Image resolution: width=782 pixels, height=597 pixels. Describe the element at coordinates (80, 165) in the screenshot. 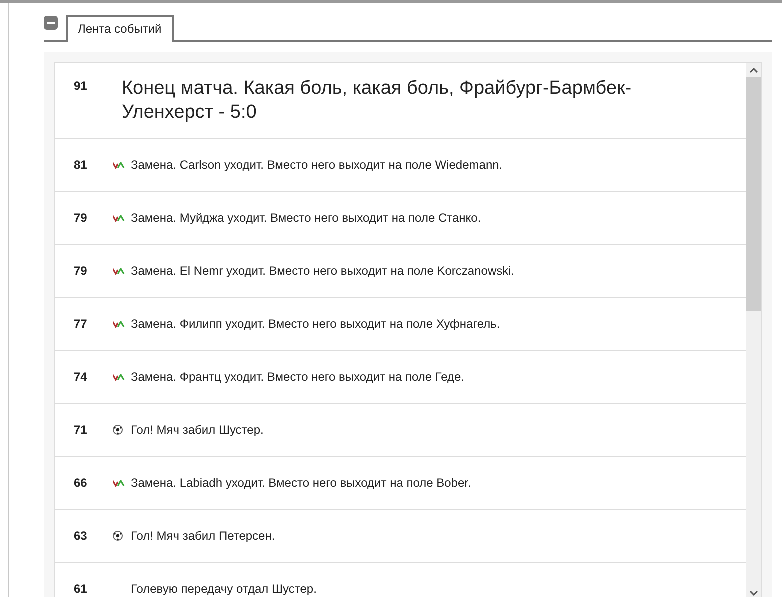

I see `event-minute: 81` at that location.